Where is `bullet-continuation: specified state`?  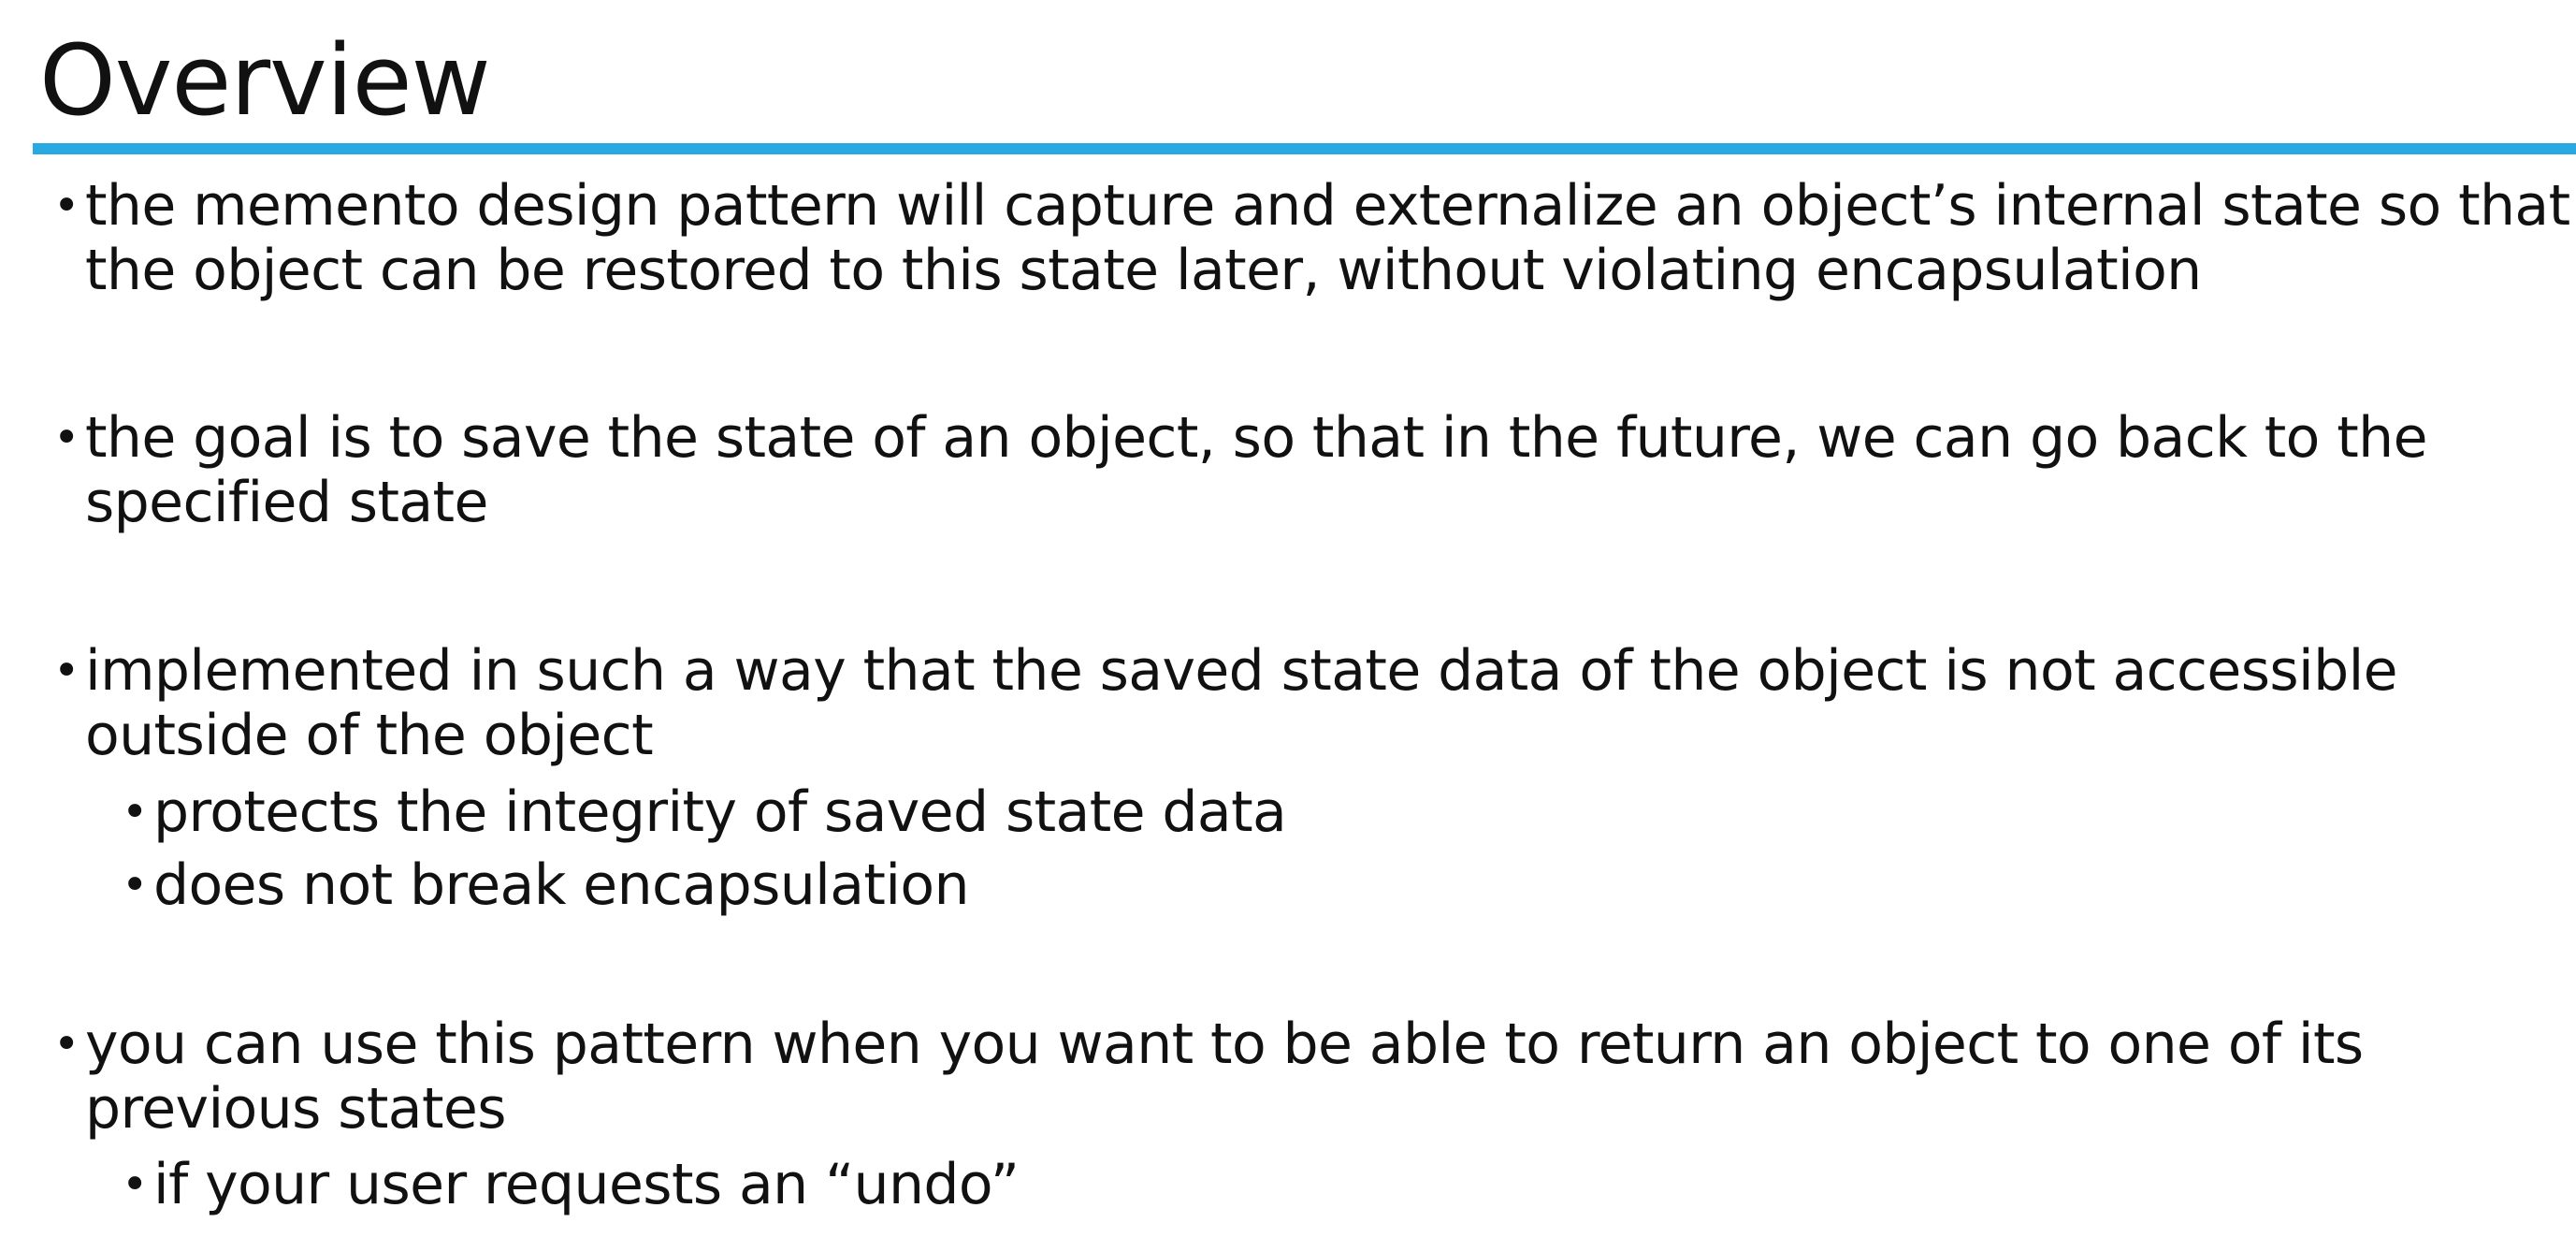 bullet-continuation: specified state is located at coordinates (286, 503).